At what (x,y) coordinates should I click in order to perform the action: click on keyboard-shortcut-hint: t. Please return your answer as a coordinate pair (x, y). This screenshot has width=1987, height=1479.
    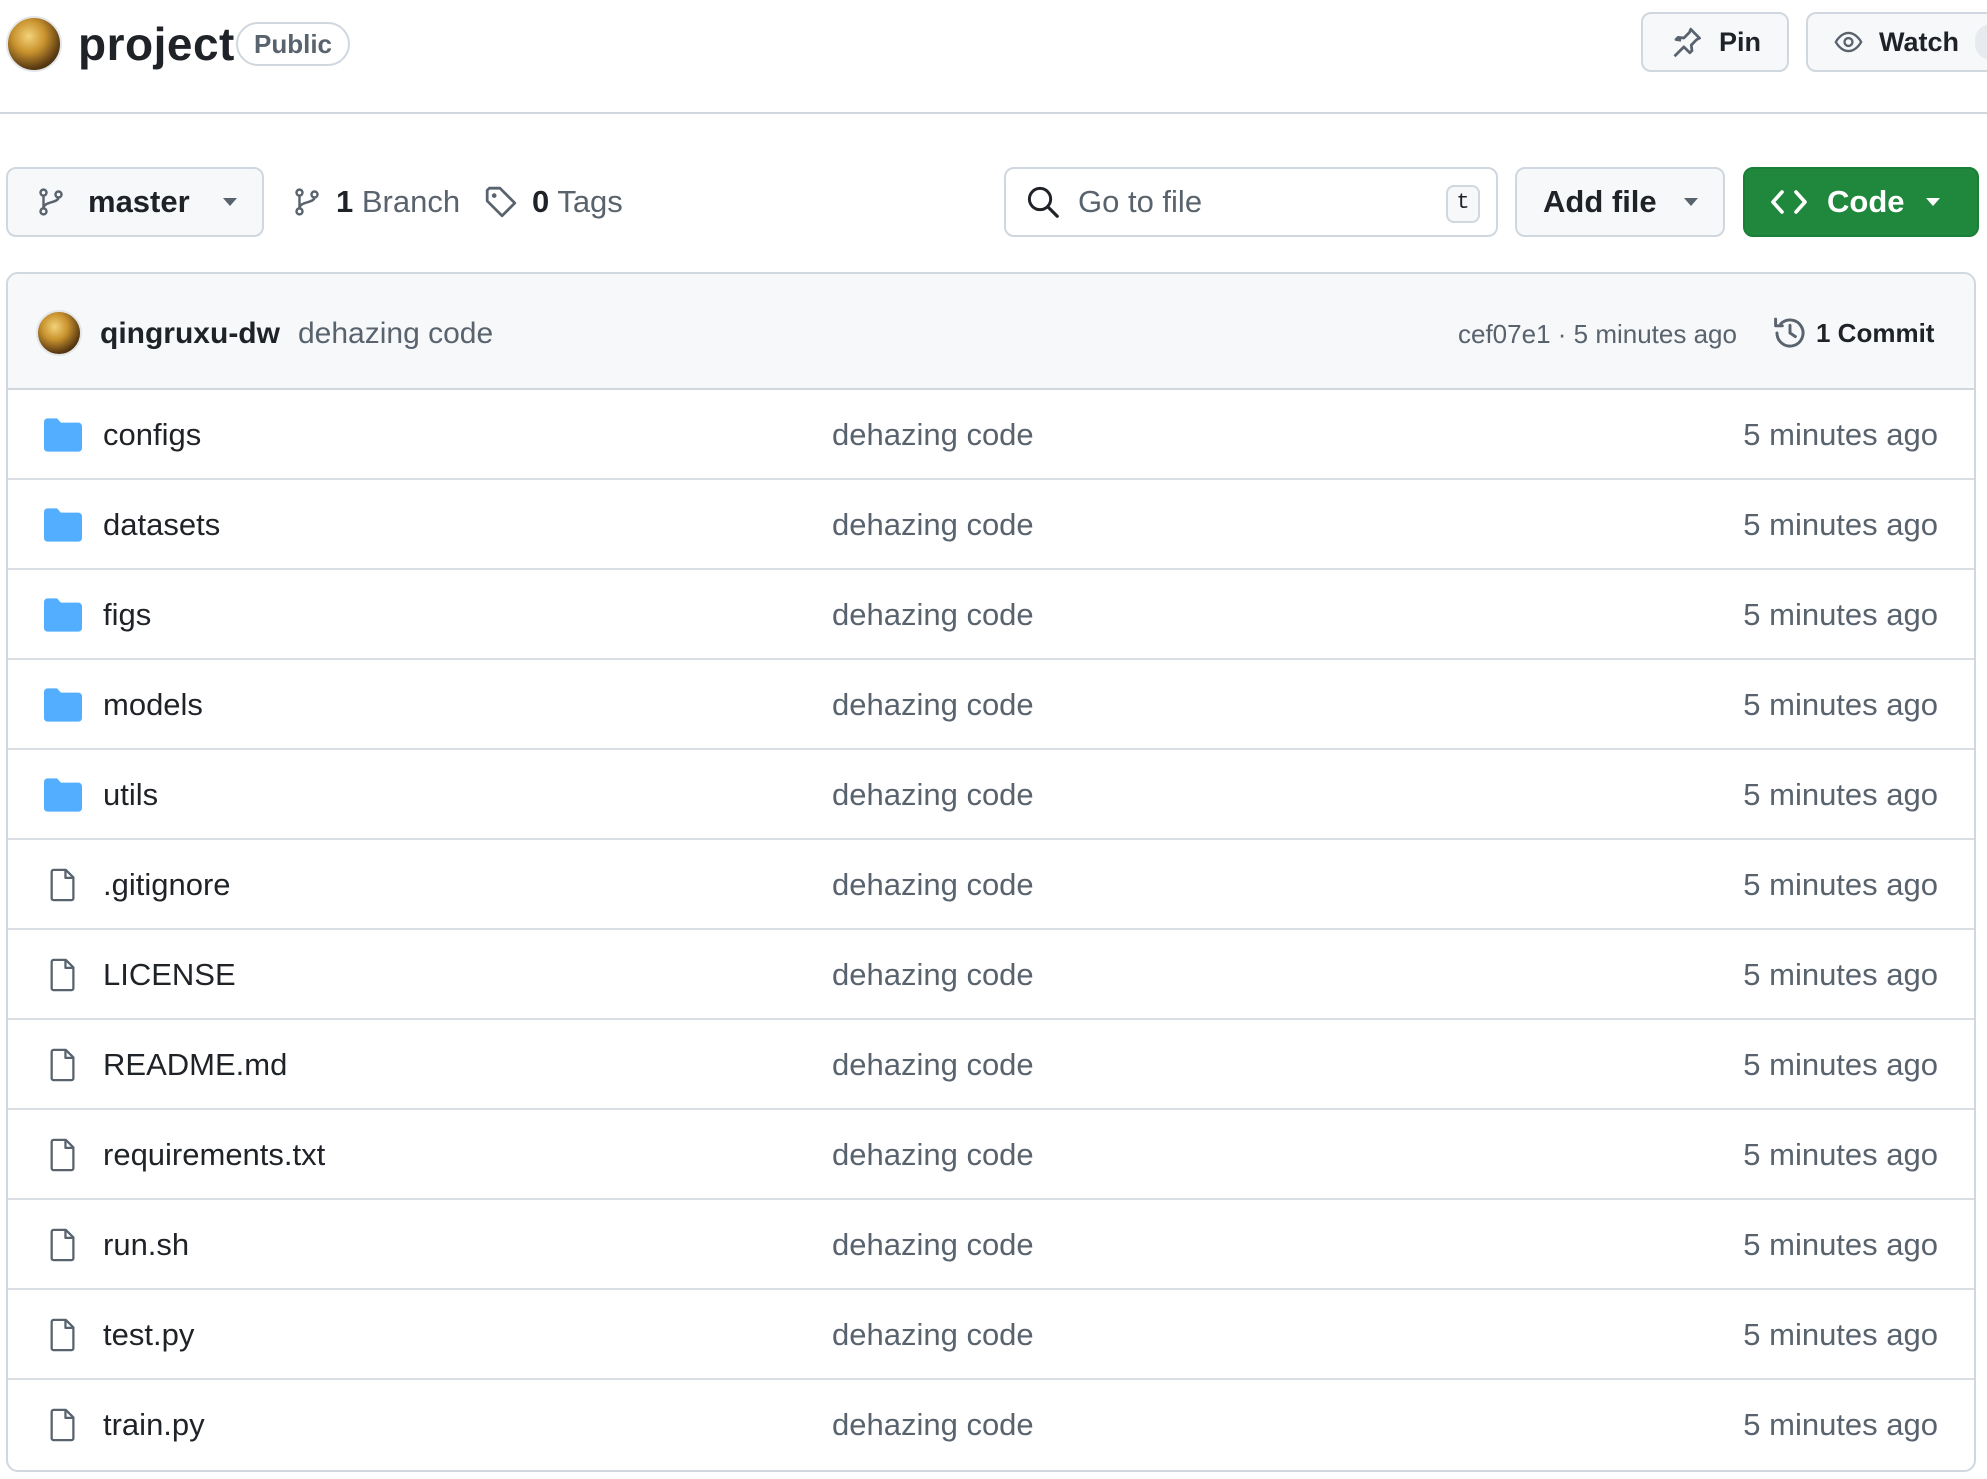
    Looking at the image, I should click on (1463, 204).